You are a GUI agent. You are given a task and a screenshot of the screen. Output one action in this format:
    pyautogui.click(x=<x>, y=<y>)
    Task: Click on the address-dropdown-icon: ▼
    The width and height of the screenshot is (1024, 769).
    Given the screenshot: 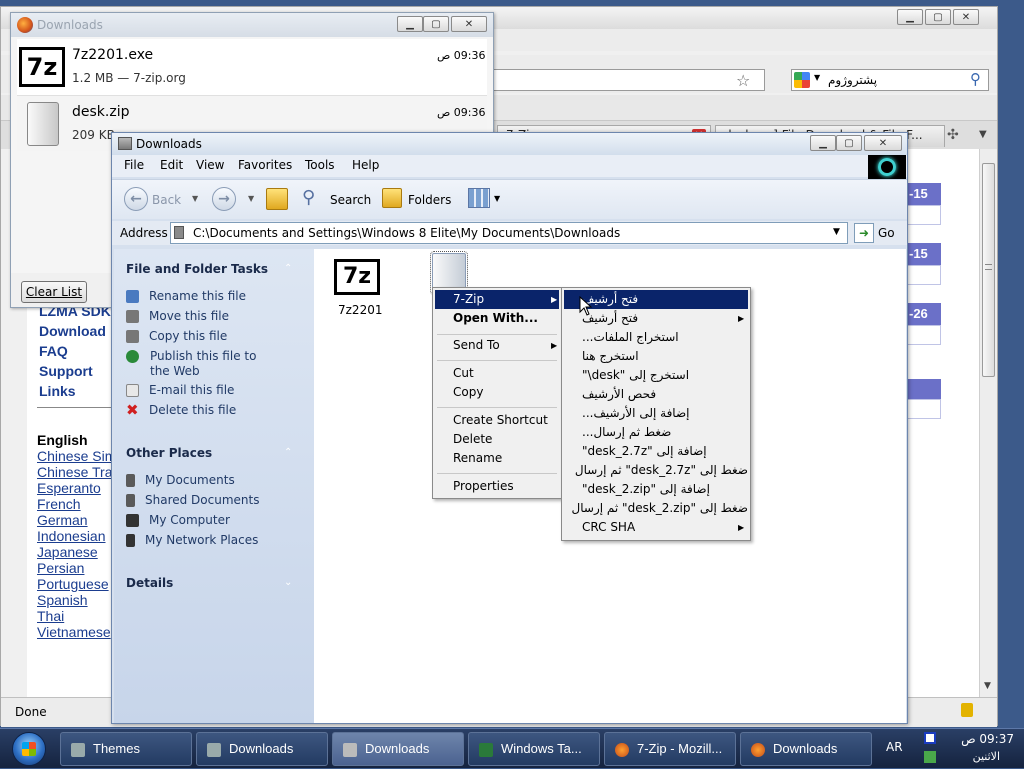 What is the action you would take?
    pyautogui.click(x=836, y=232)
    